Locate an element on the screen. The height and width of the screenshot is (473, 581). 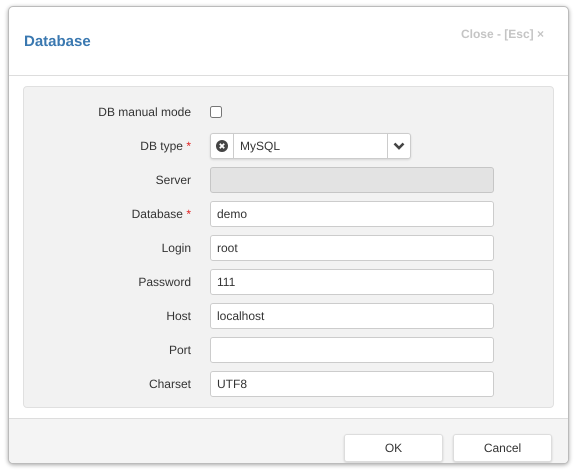
field-label: Database * is located at coordinates (160, 214).